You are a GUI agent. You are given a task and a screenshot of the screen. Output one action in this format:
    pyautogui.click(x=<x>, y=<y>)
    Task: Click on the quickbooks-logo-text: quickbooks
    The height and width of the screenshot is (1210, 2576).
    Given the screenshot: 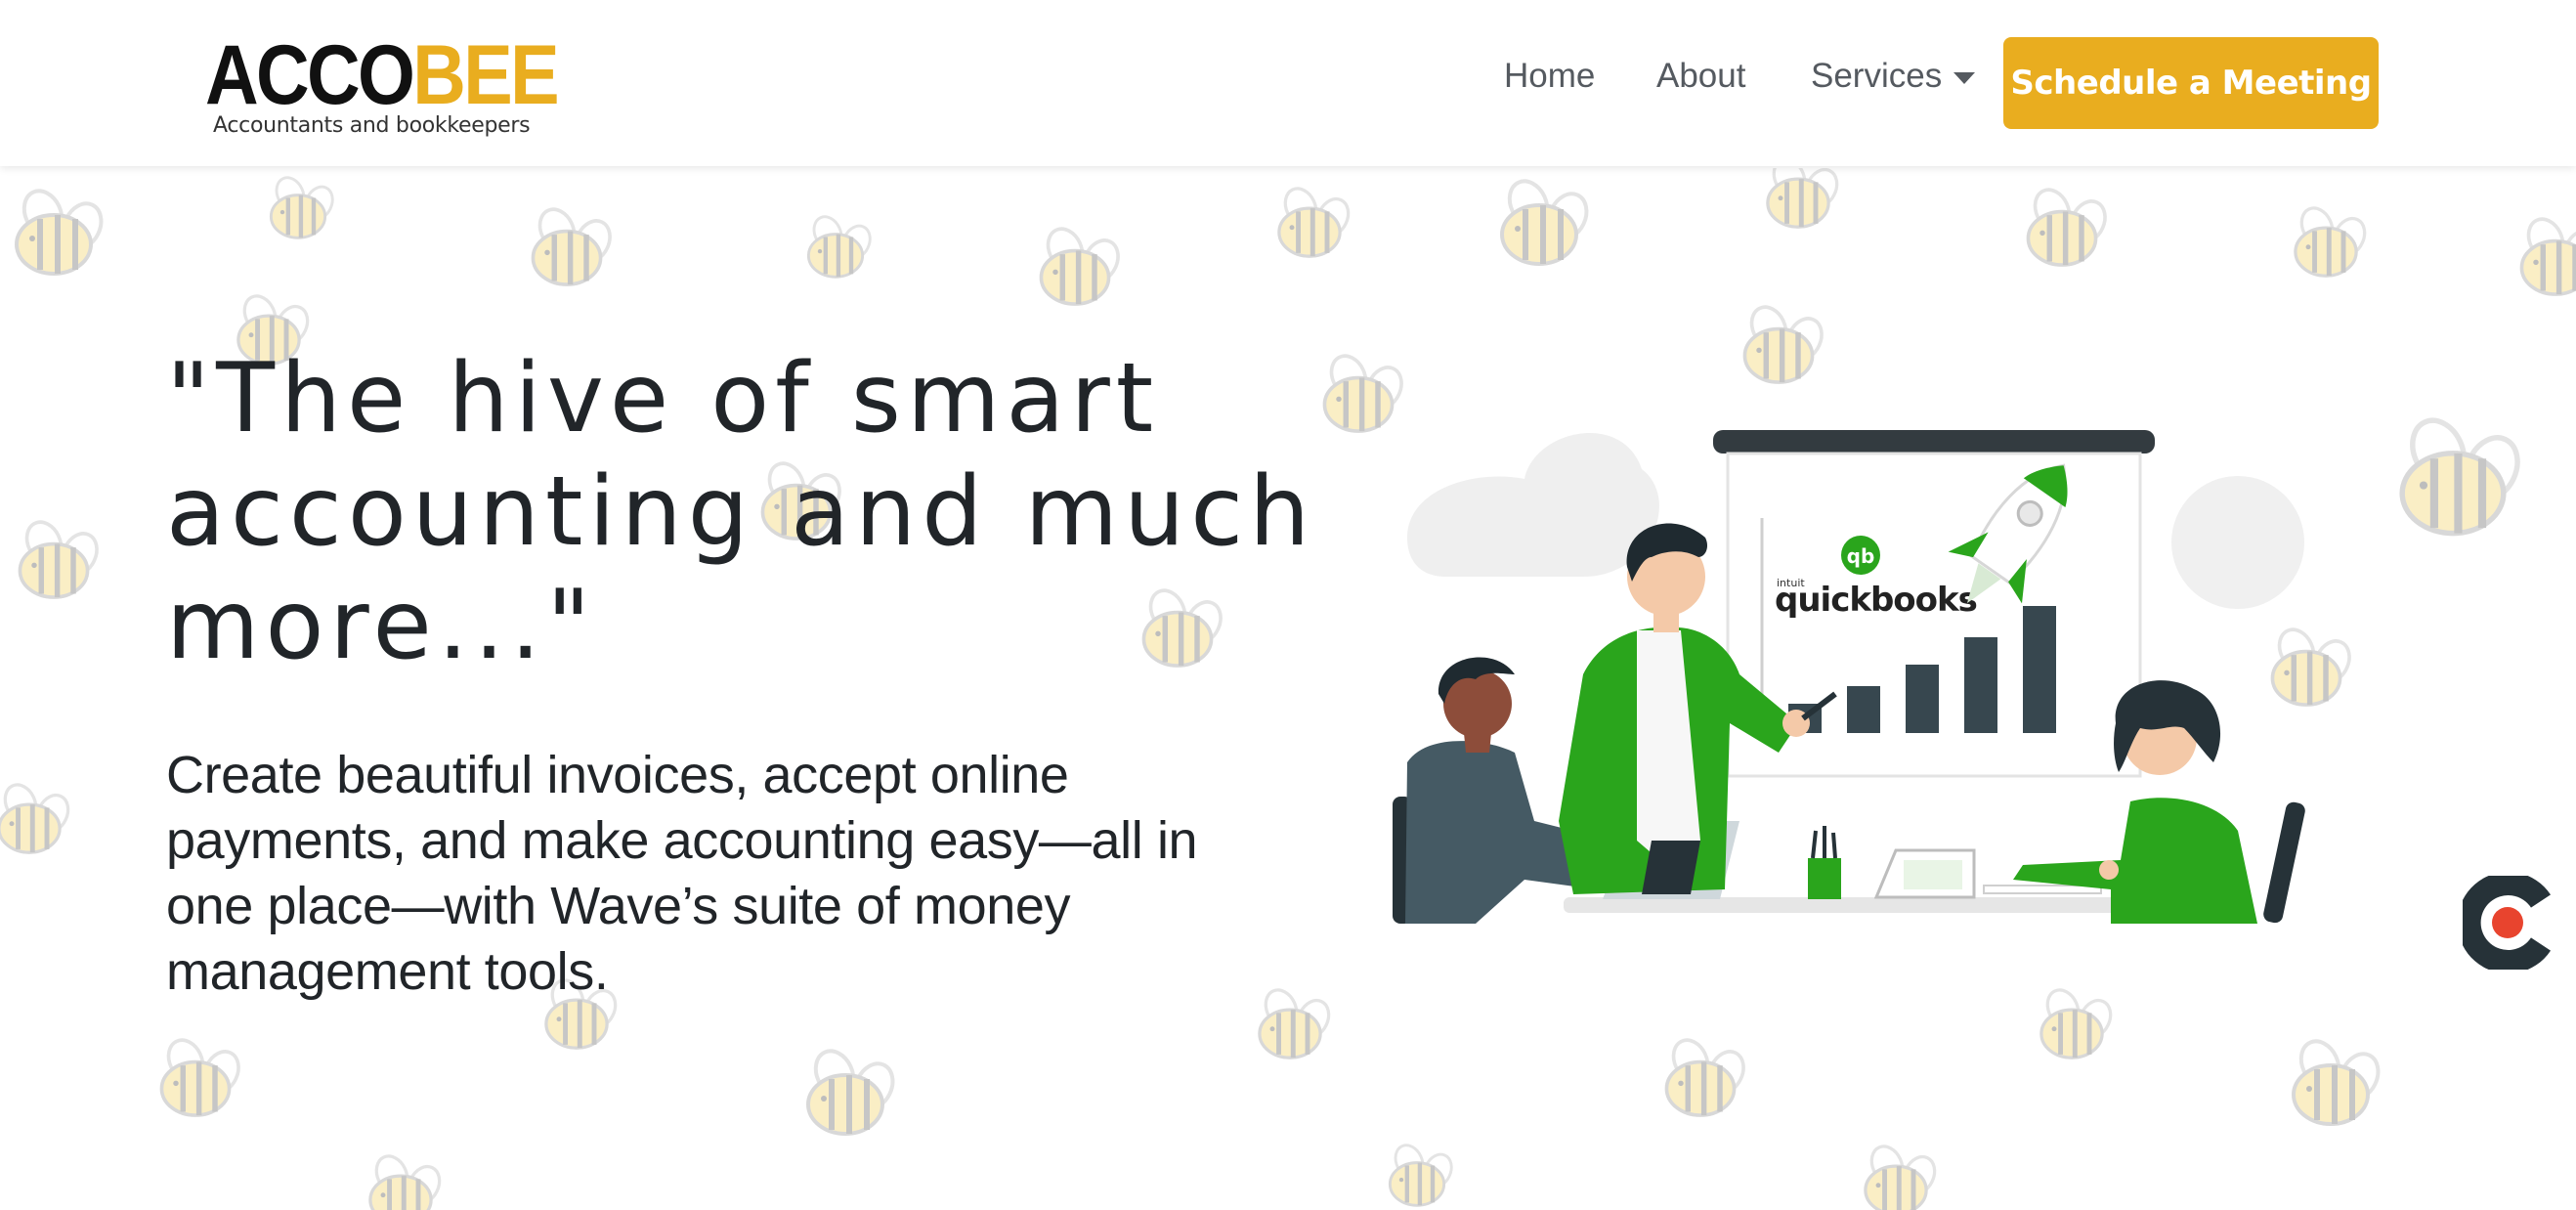 What is the action you would take?
    pyautogui.click(x=1876, y=600)
    